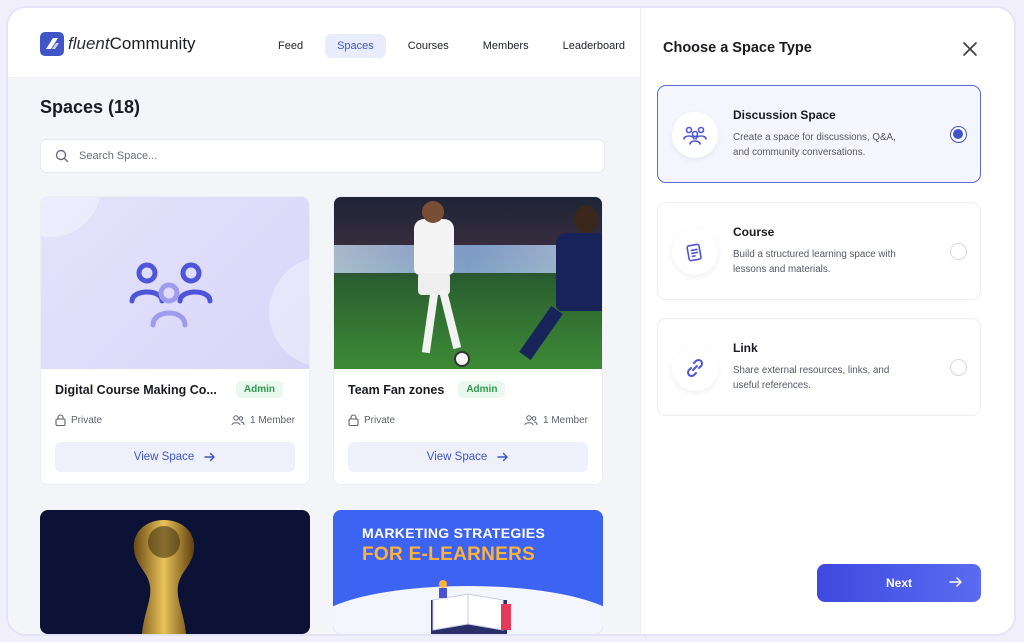 The height and width of the screenshot is (642, 1024). I want to click on option-title: Course, so click(754, 232).